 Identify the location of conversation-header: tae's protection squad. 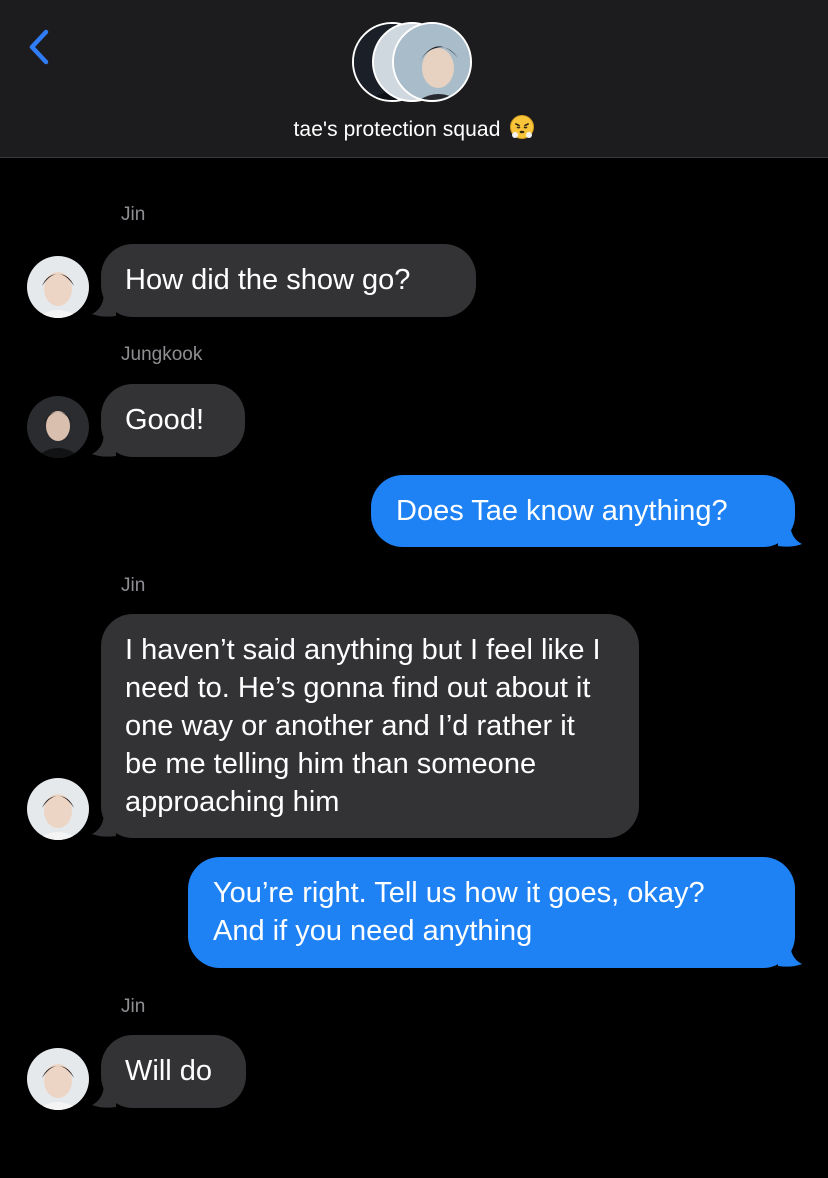
(414, 79).